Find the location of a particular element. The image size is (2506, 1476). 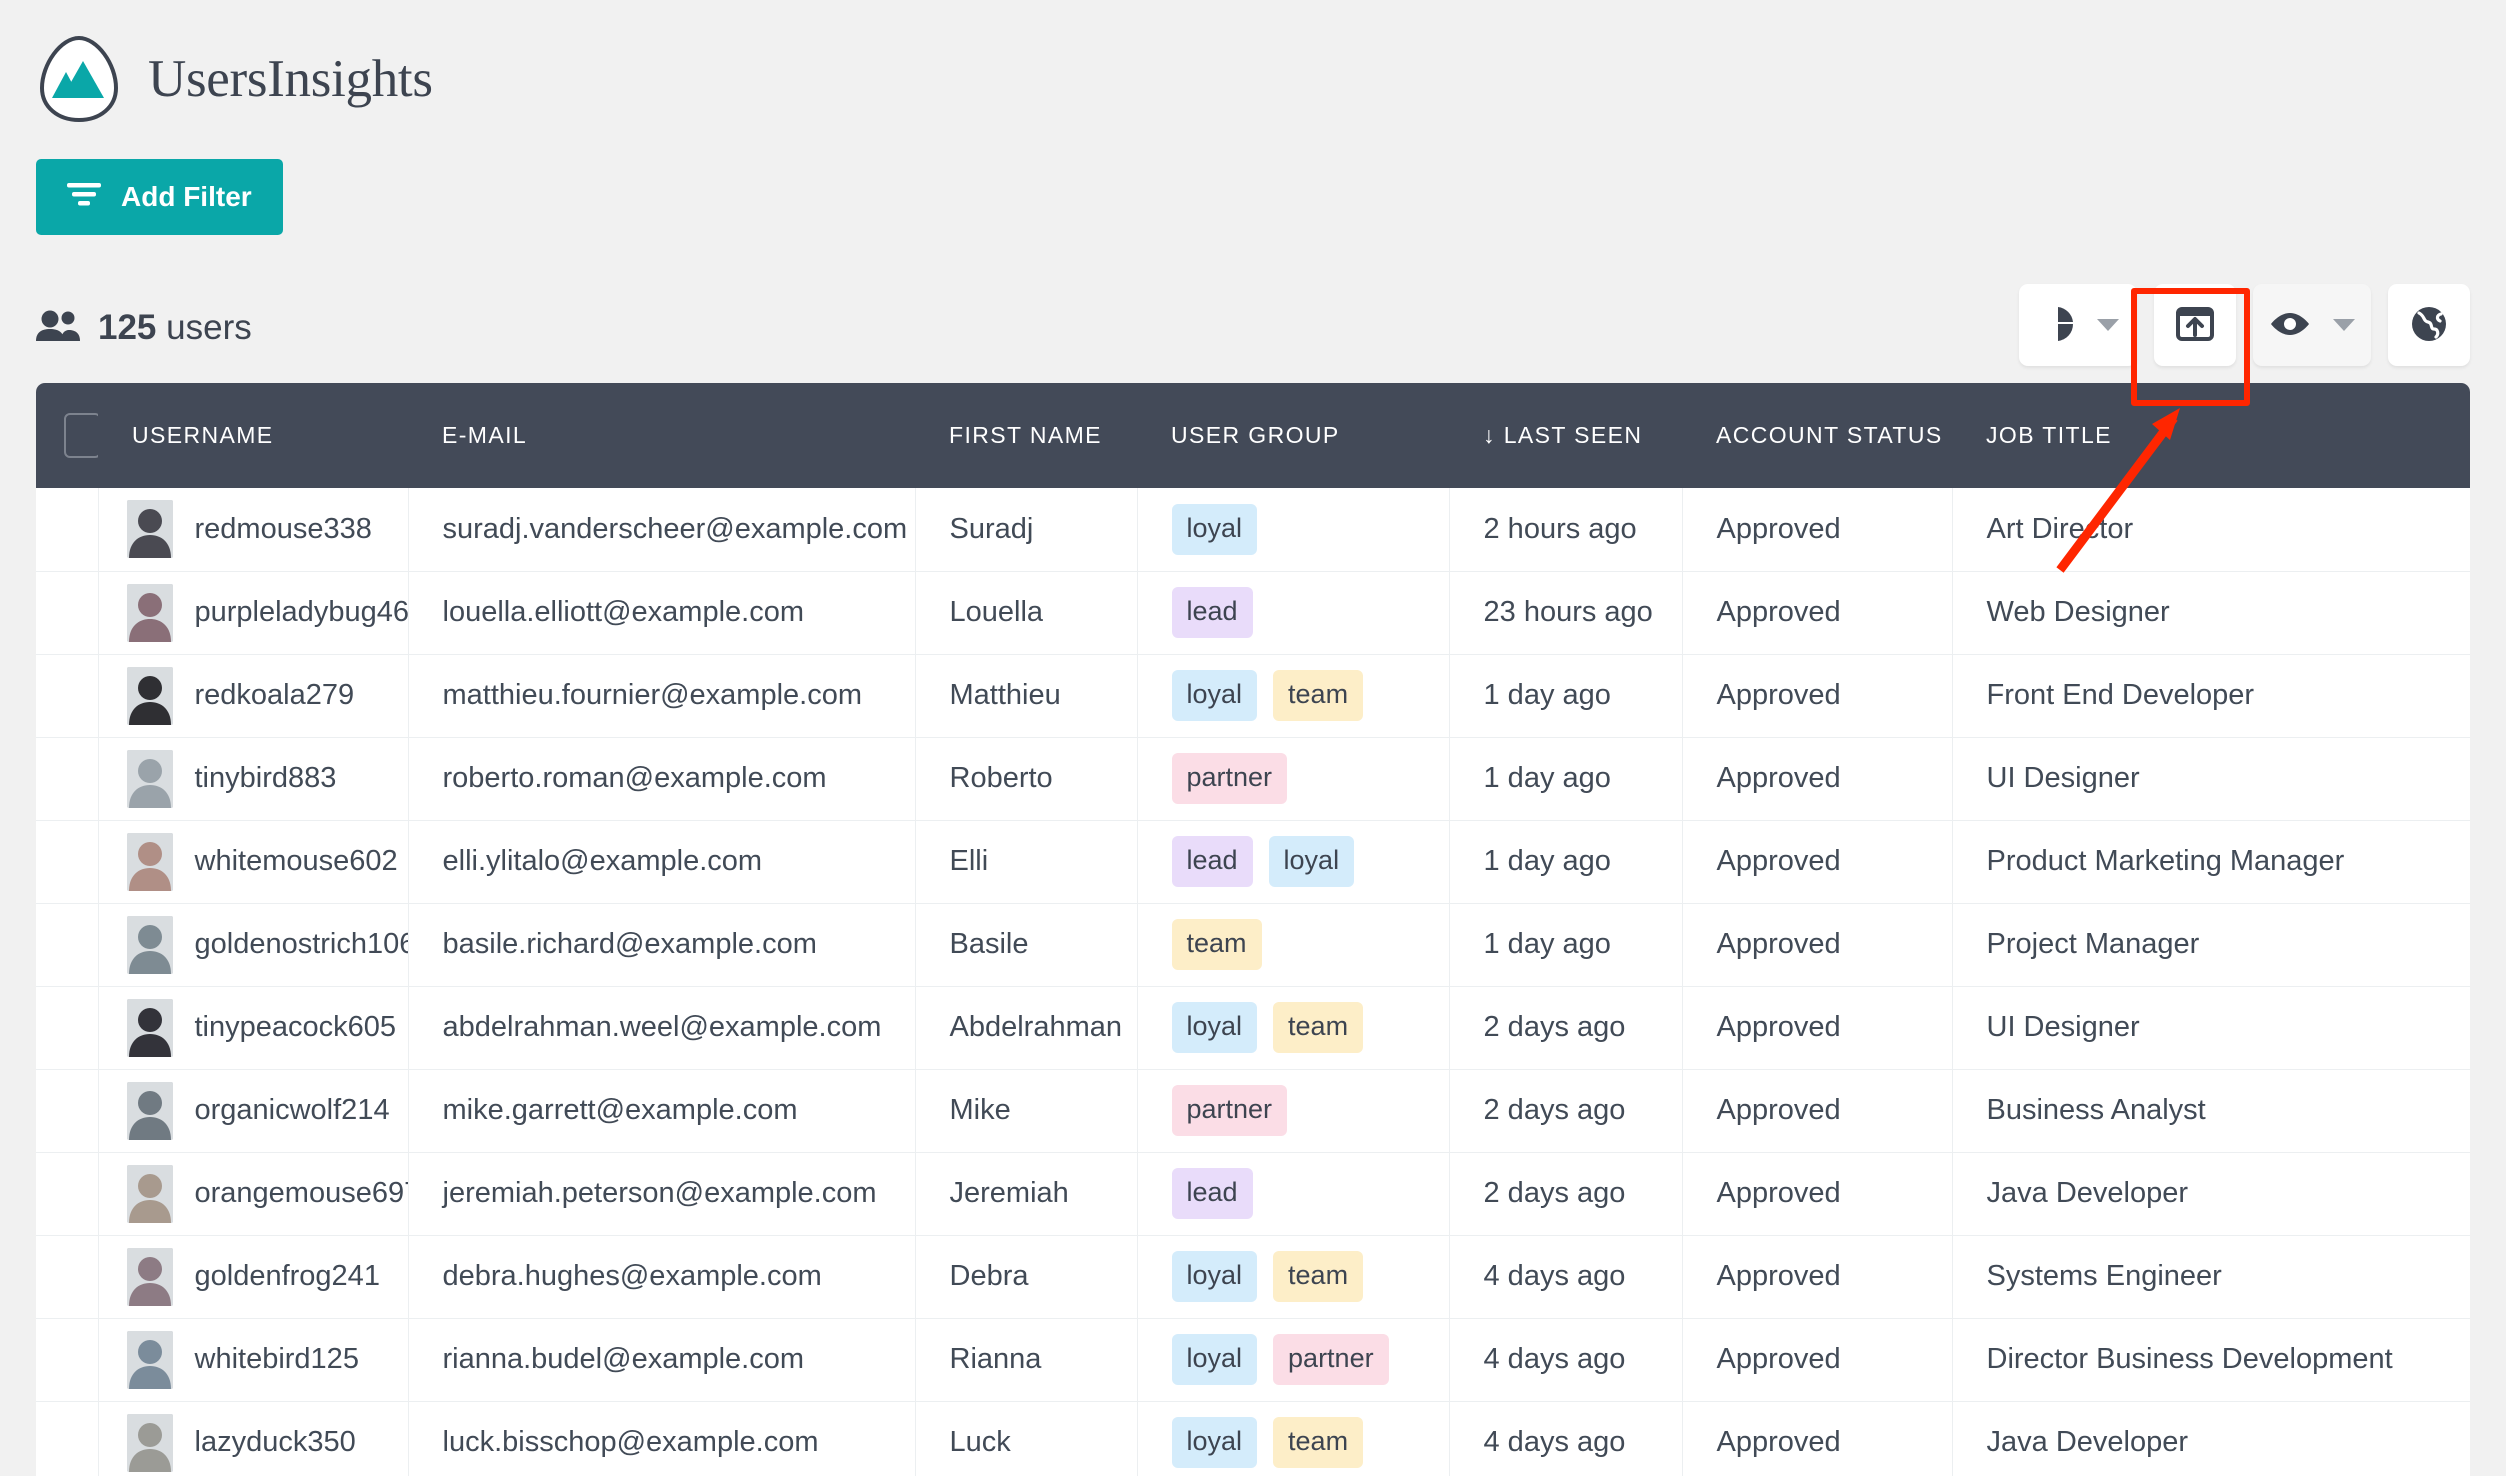

cell-username: orangemouse697 is located at coordinates (252, 1194).